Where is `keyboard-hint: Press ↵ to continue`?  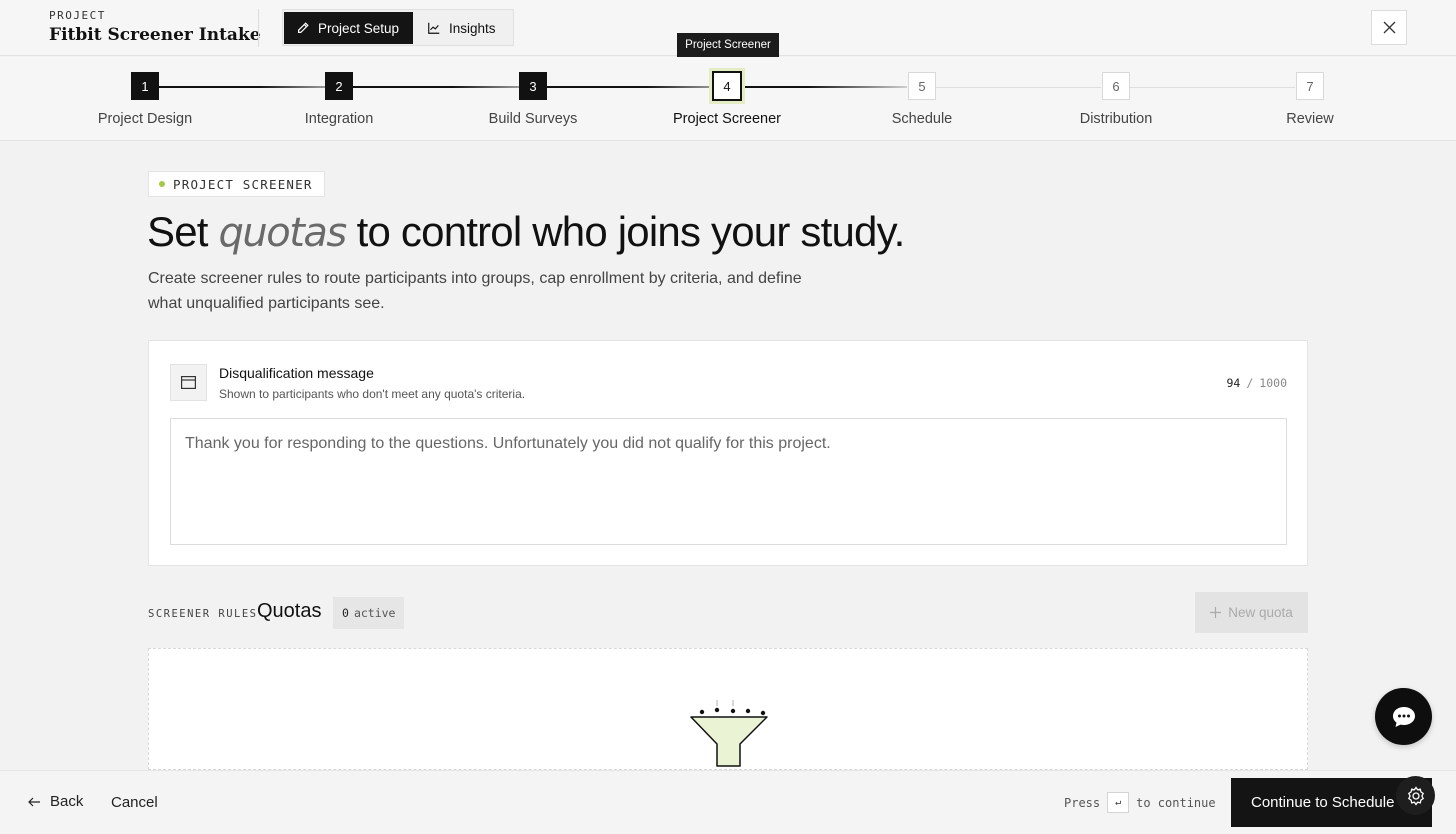
keyboard-hint: Press ↵ to continue is located at coordinates (1140, 802).